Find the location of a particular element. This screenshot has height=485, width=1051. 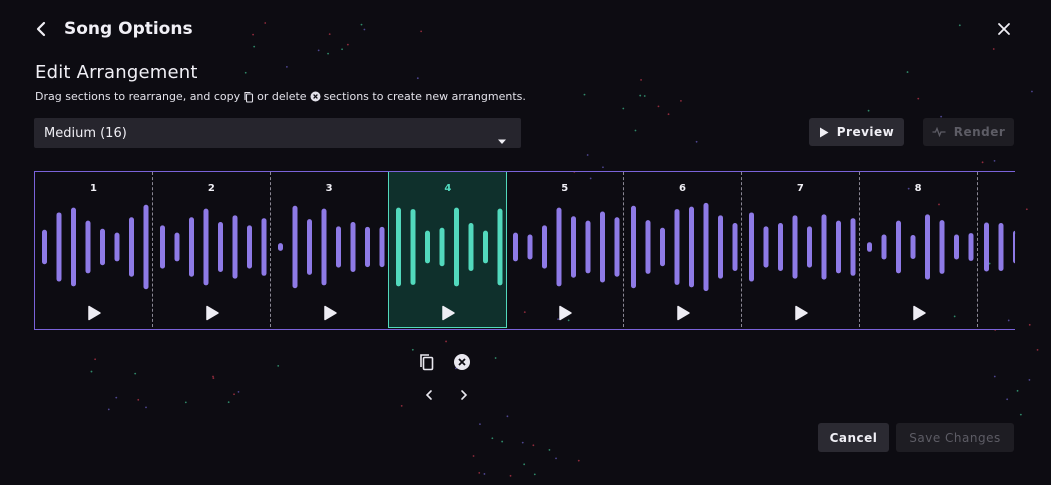

header: Song Options is located at coordinates (114, 29).